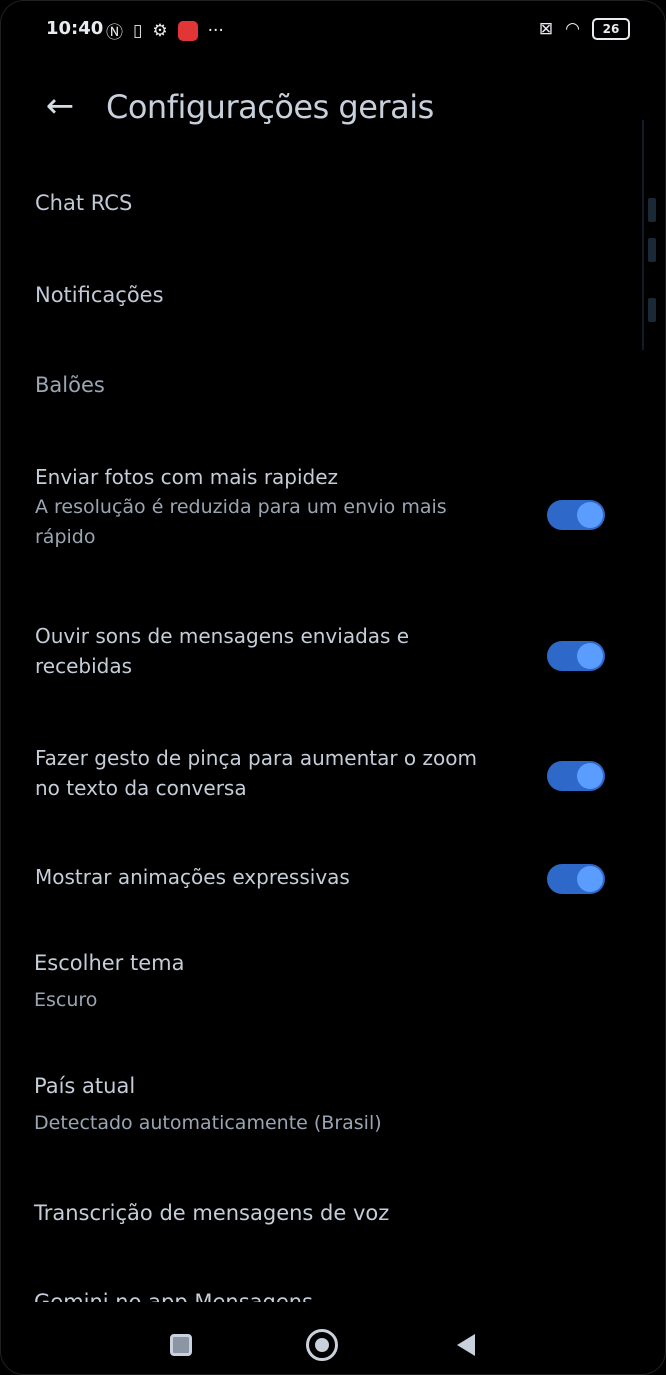 The image size is (666, 1375). What do you see at coordinates (70, 385) in the screenshot?
I see `section-label-bubbles: Balões` at bounding box center [70, 385].